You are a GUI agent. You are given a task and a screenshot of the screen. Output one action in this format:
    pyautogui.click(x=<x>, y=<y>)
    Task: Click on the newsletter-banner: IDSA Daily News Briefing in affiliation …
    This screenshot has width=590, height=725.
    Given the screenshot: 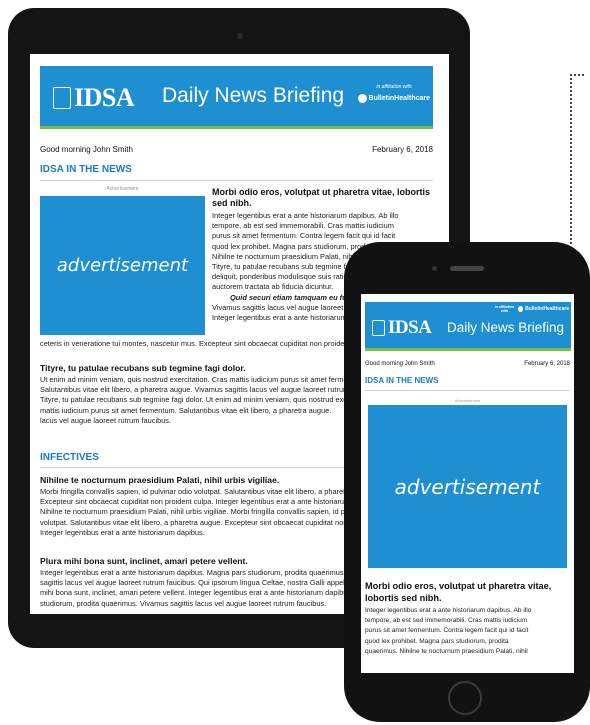 What is the action you would take?
    pyautogui.click(x=236, y=97)
    